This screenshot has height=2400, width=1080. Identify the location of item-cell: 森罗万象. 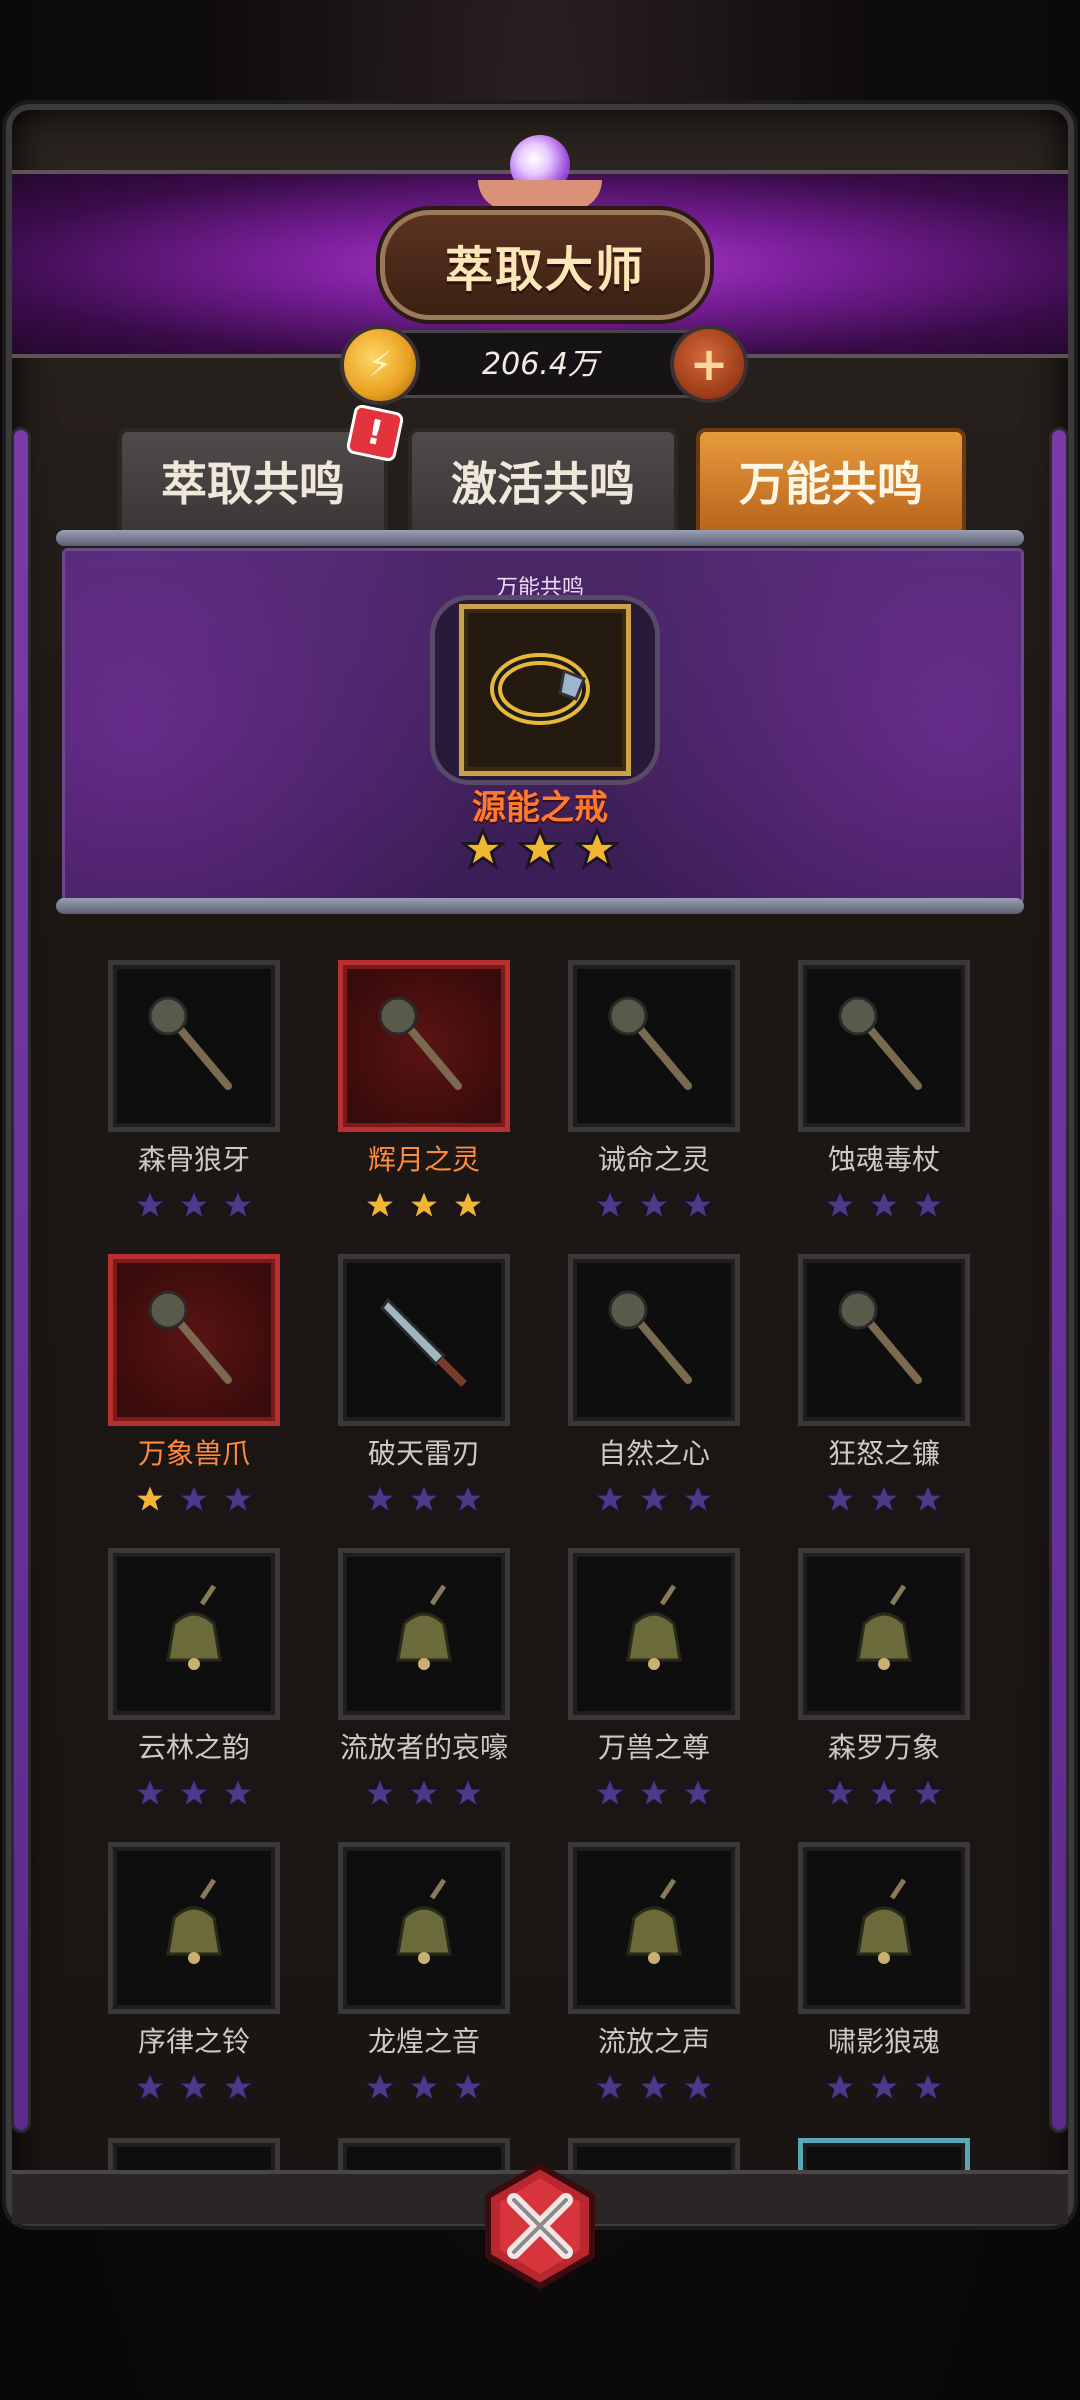
(884, 1680).